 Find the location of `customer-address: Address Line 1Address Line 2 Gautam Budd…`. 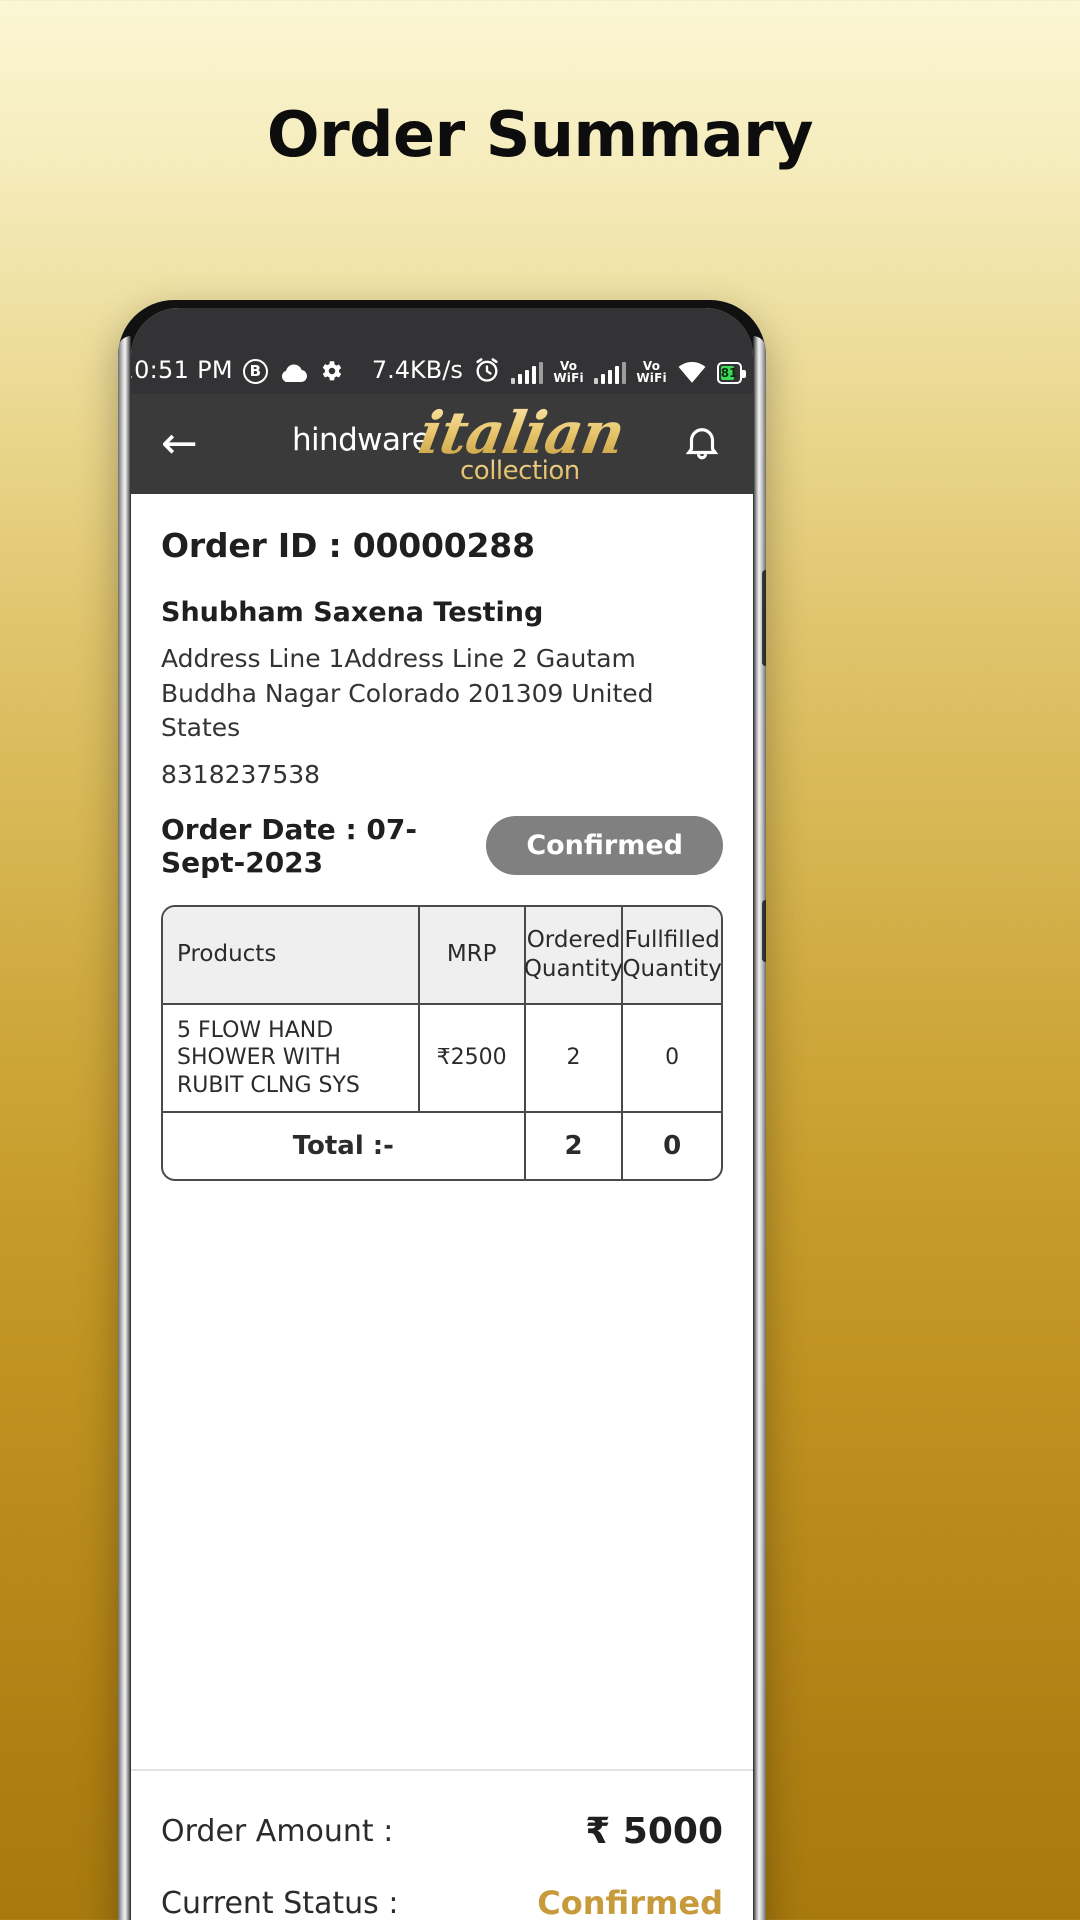

customer-address: Address Line 1Address Line 2 Gautam Budd… is located at coordinates (407, 693).